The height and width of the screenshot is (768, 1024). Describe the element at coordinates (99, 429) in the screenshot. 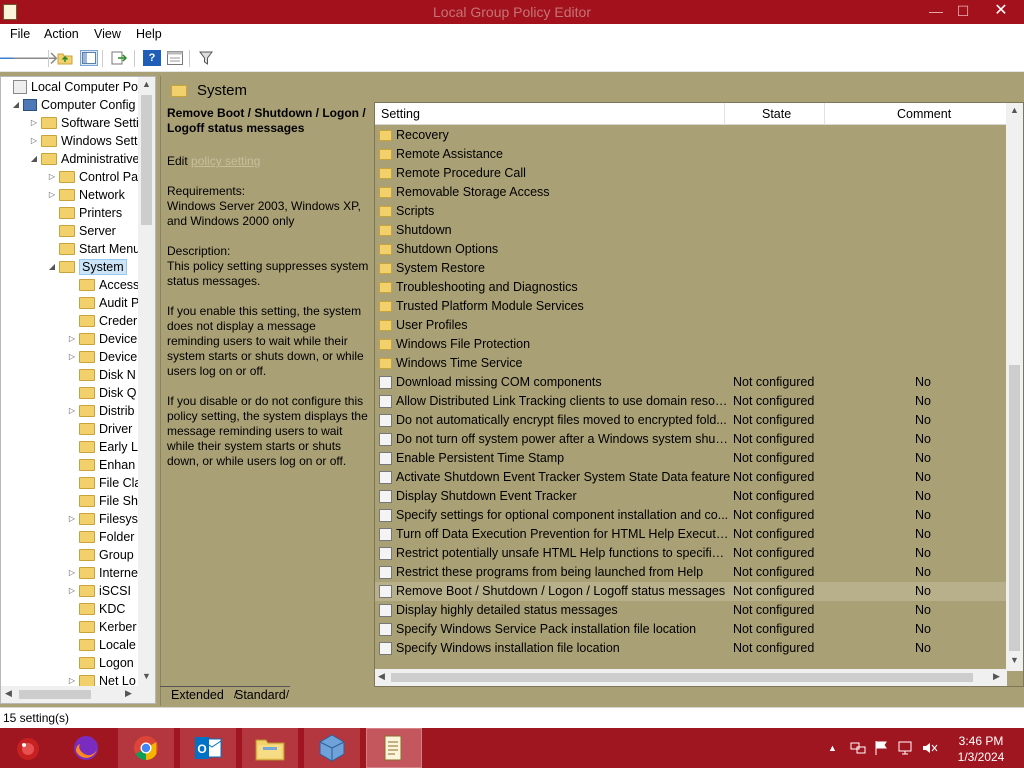

I see `tree-item: Driver` at that location.